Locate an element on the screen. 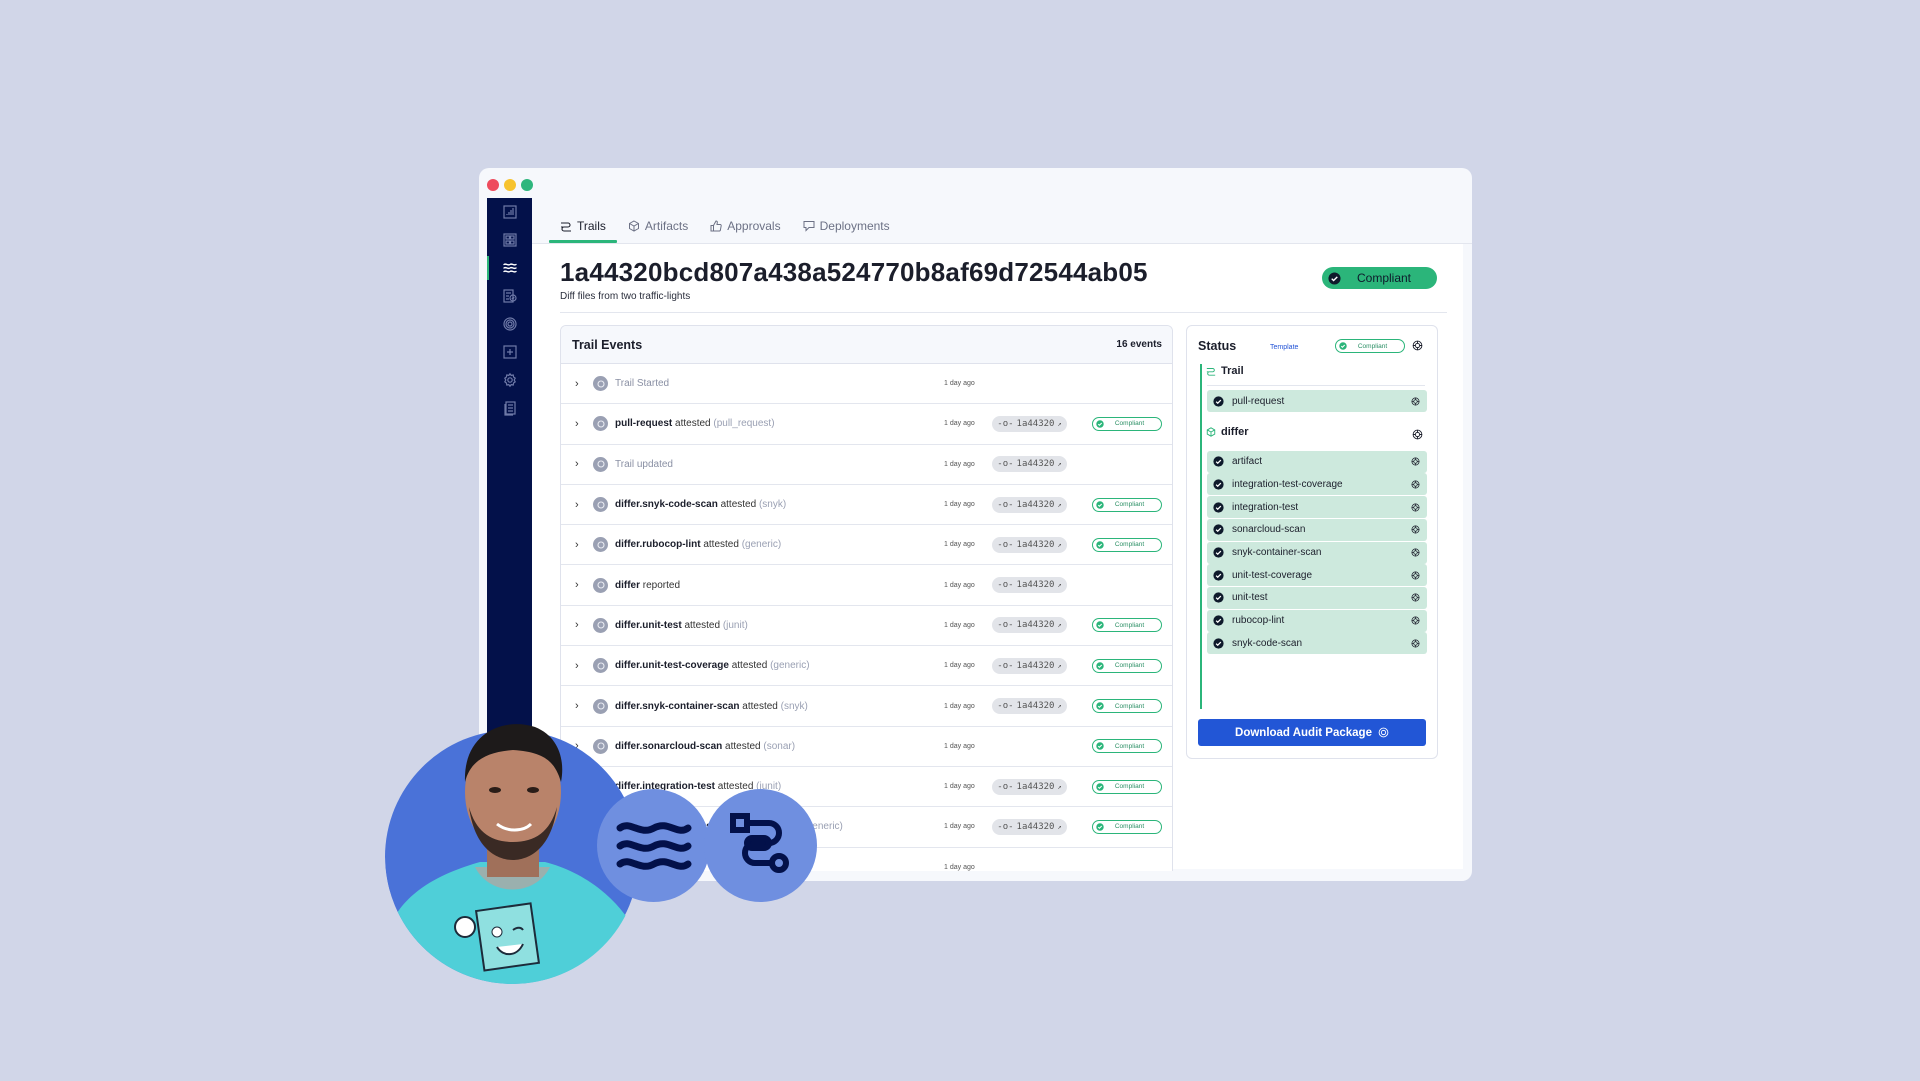  sidebar-item-settings is located at coordinates (509, 380).